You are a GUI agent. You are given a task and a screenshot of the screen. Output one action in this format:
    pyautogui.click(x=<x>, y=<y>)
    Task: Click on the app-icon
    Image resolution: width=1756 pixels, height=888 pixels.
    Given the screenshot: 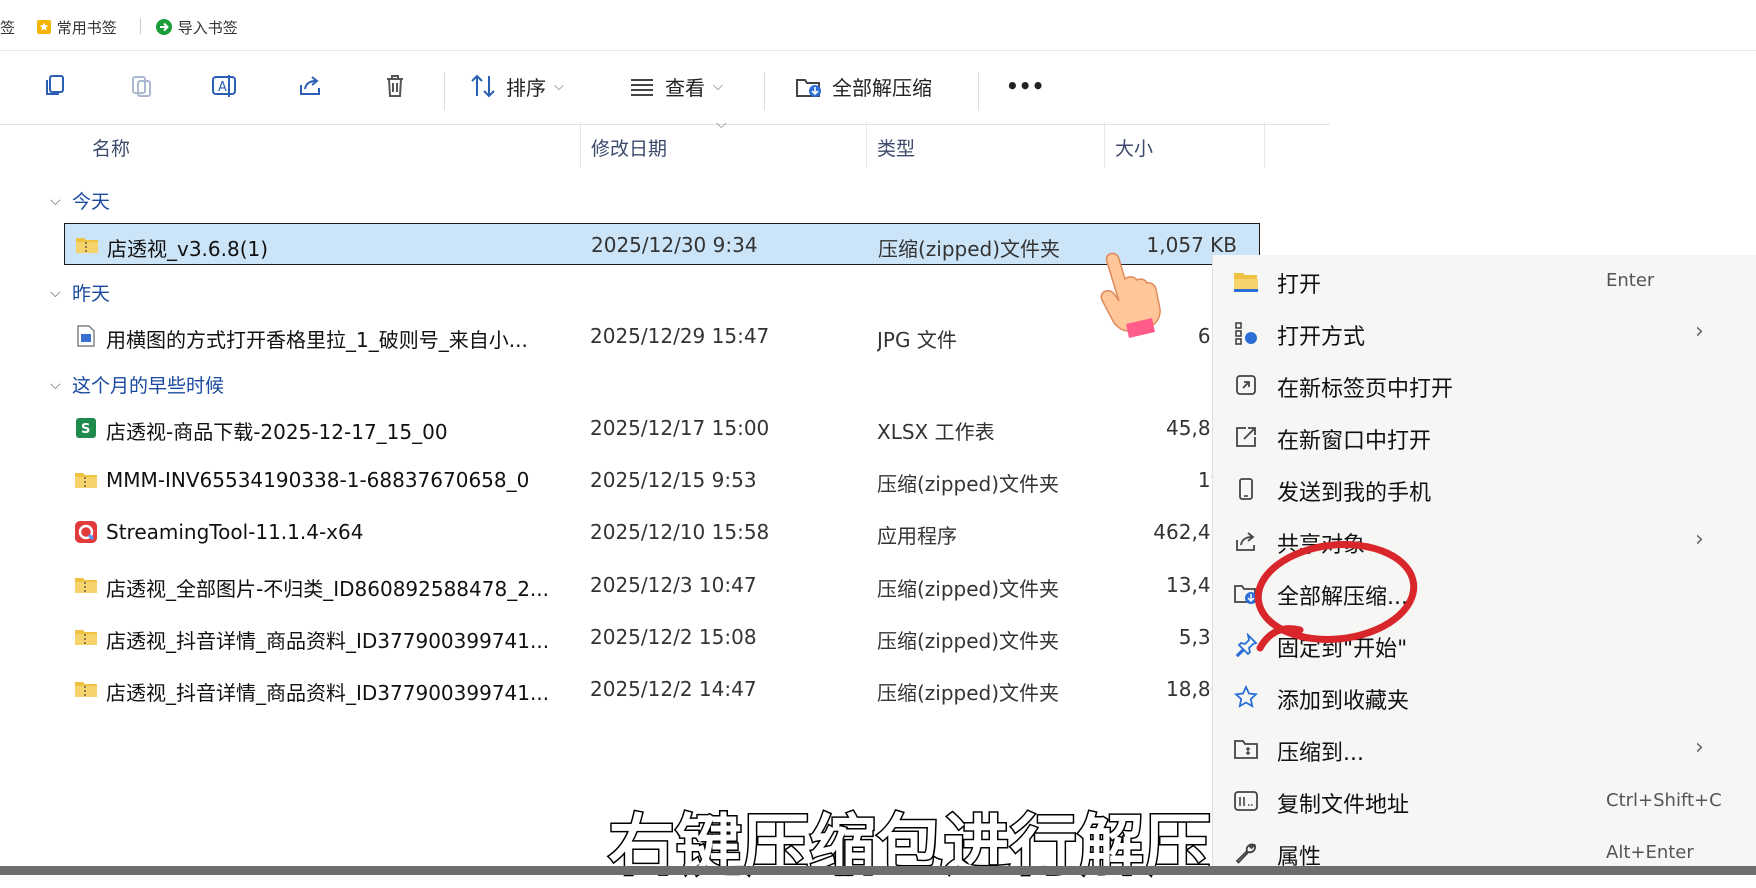 What is the action you would take?
    pyautogui.click(x=86, y=532)
    